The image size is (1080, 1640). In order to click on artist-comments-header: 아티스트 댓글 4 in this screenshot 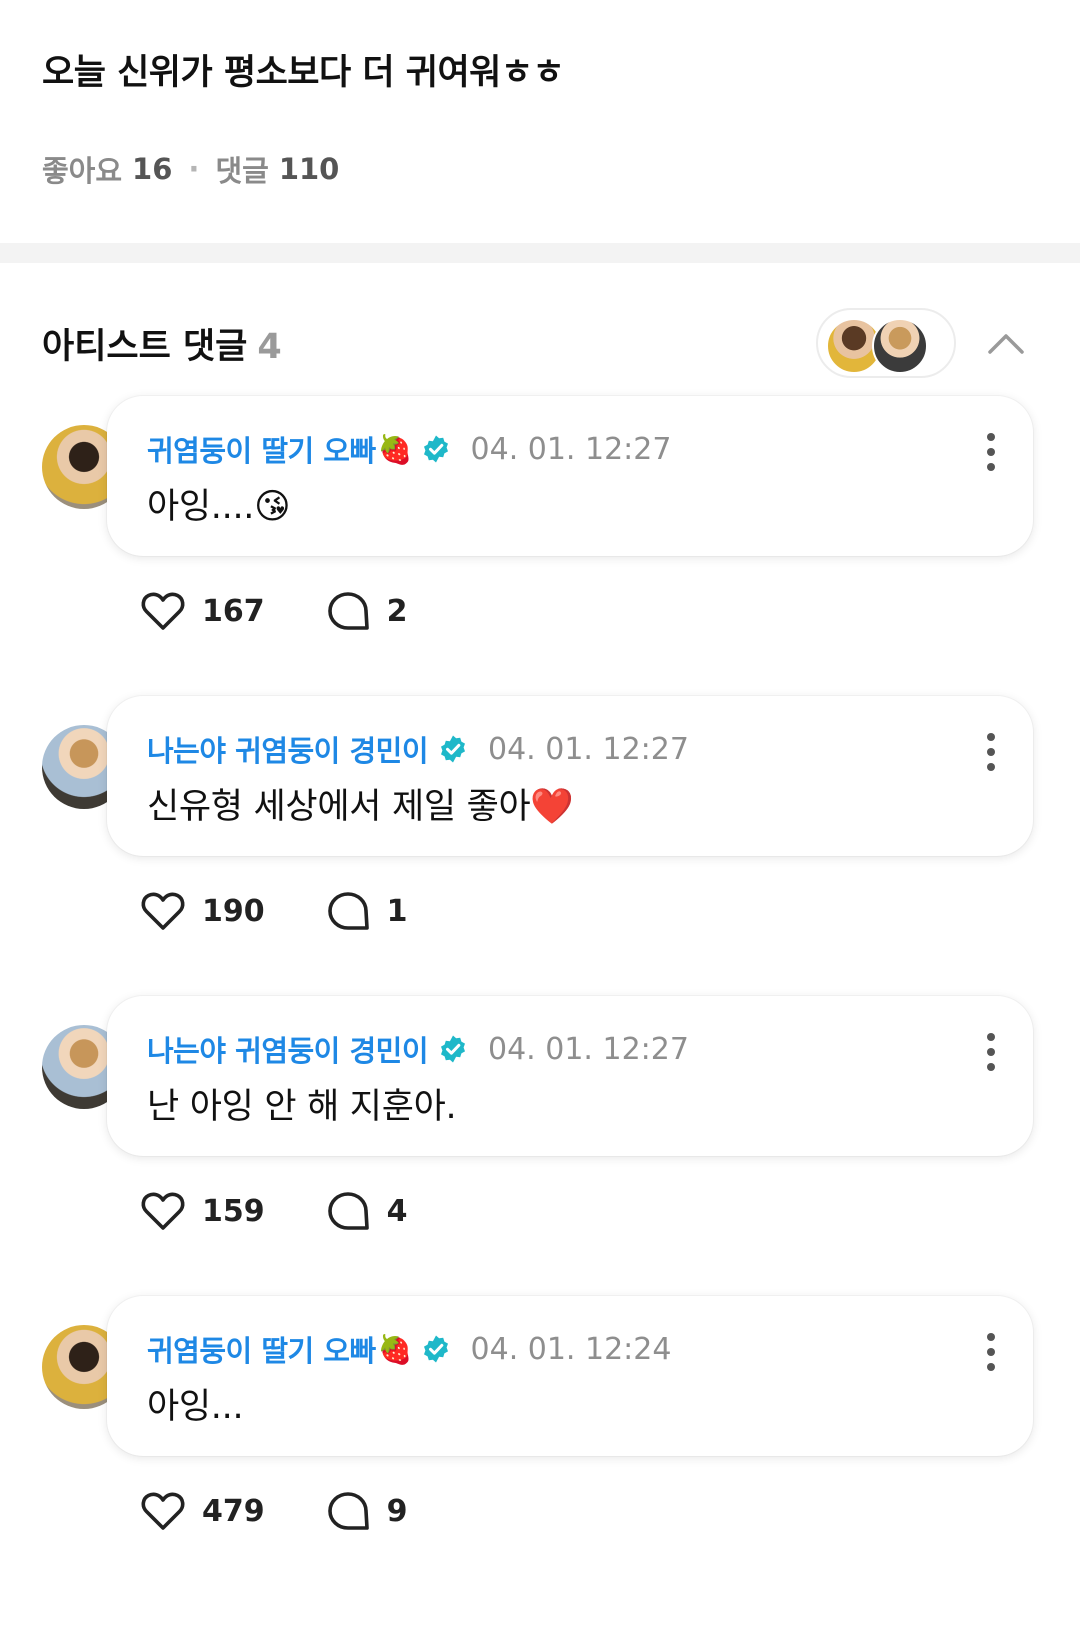, I will do `click(162, 343)`.